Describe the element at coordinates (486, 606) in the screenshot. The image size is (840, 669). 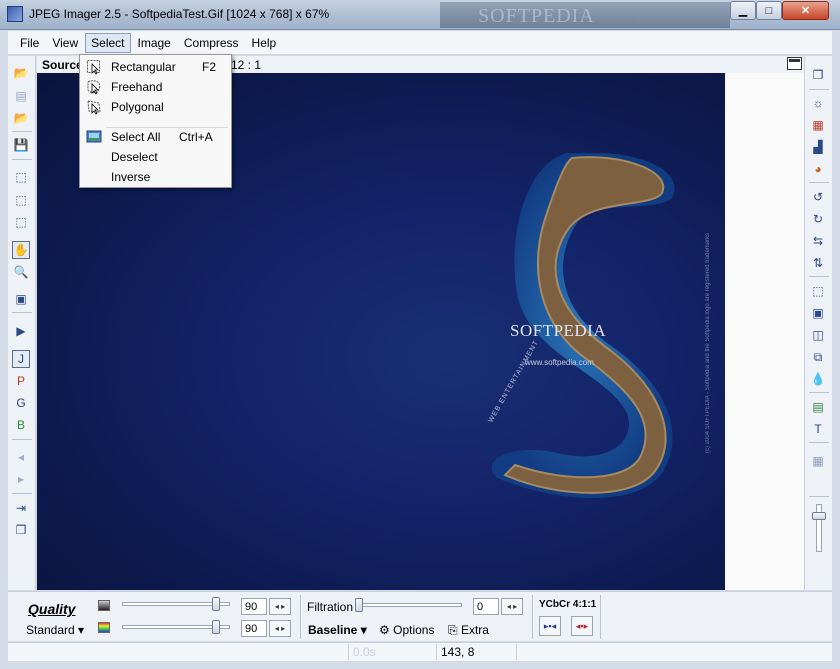
I see `filtration-value: 0` at that location.